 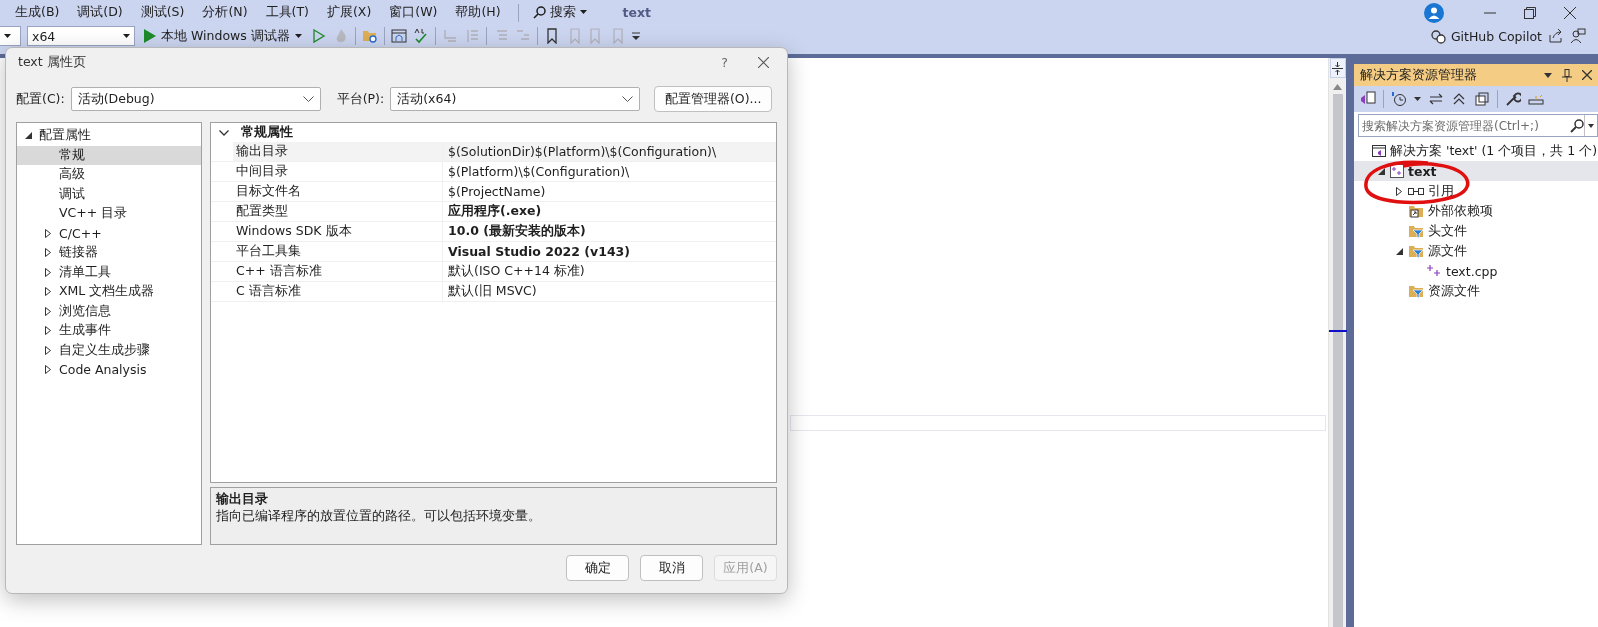 What do you see at coordinates (1436, 99) in the screenshot?
I see `sync-icon` at bounding box center [1436, 99].